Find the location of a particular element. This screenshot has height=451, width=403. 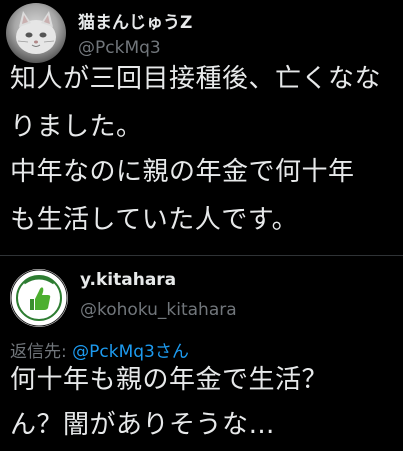

thumbs-up-badge-icon is located at coordinates (39, 298).